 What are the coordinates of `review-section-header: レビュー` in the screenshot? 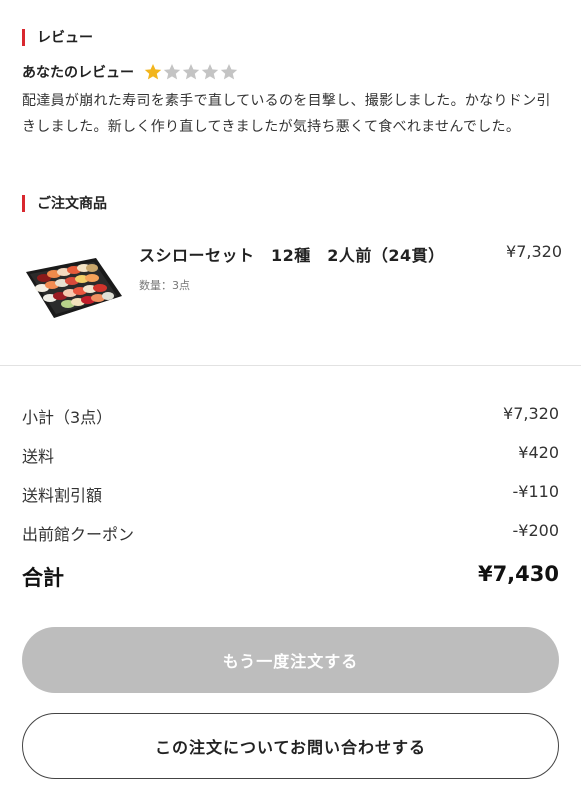 It's located at (57, 37).